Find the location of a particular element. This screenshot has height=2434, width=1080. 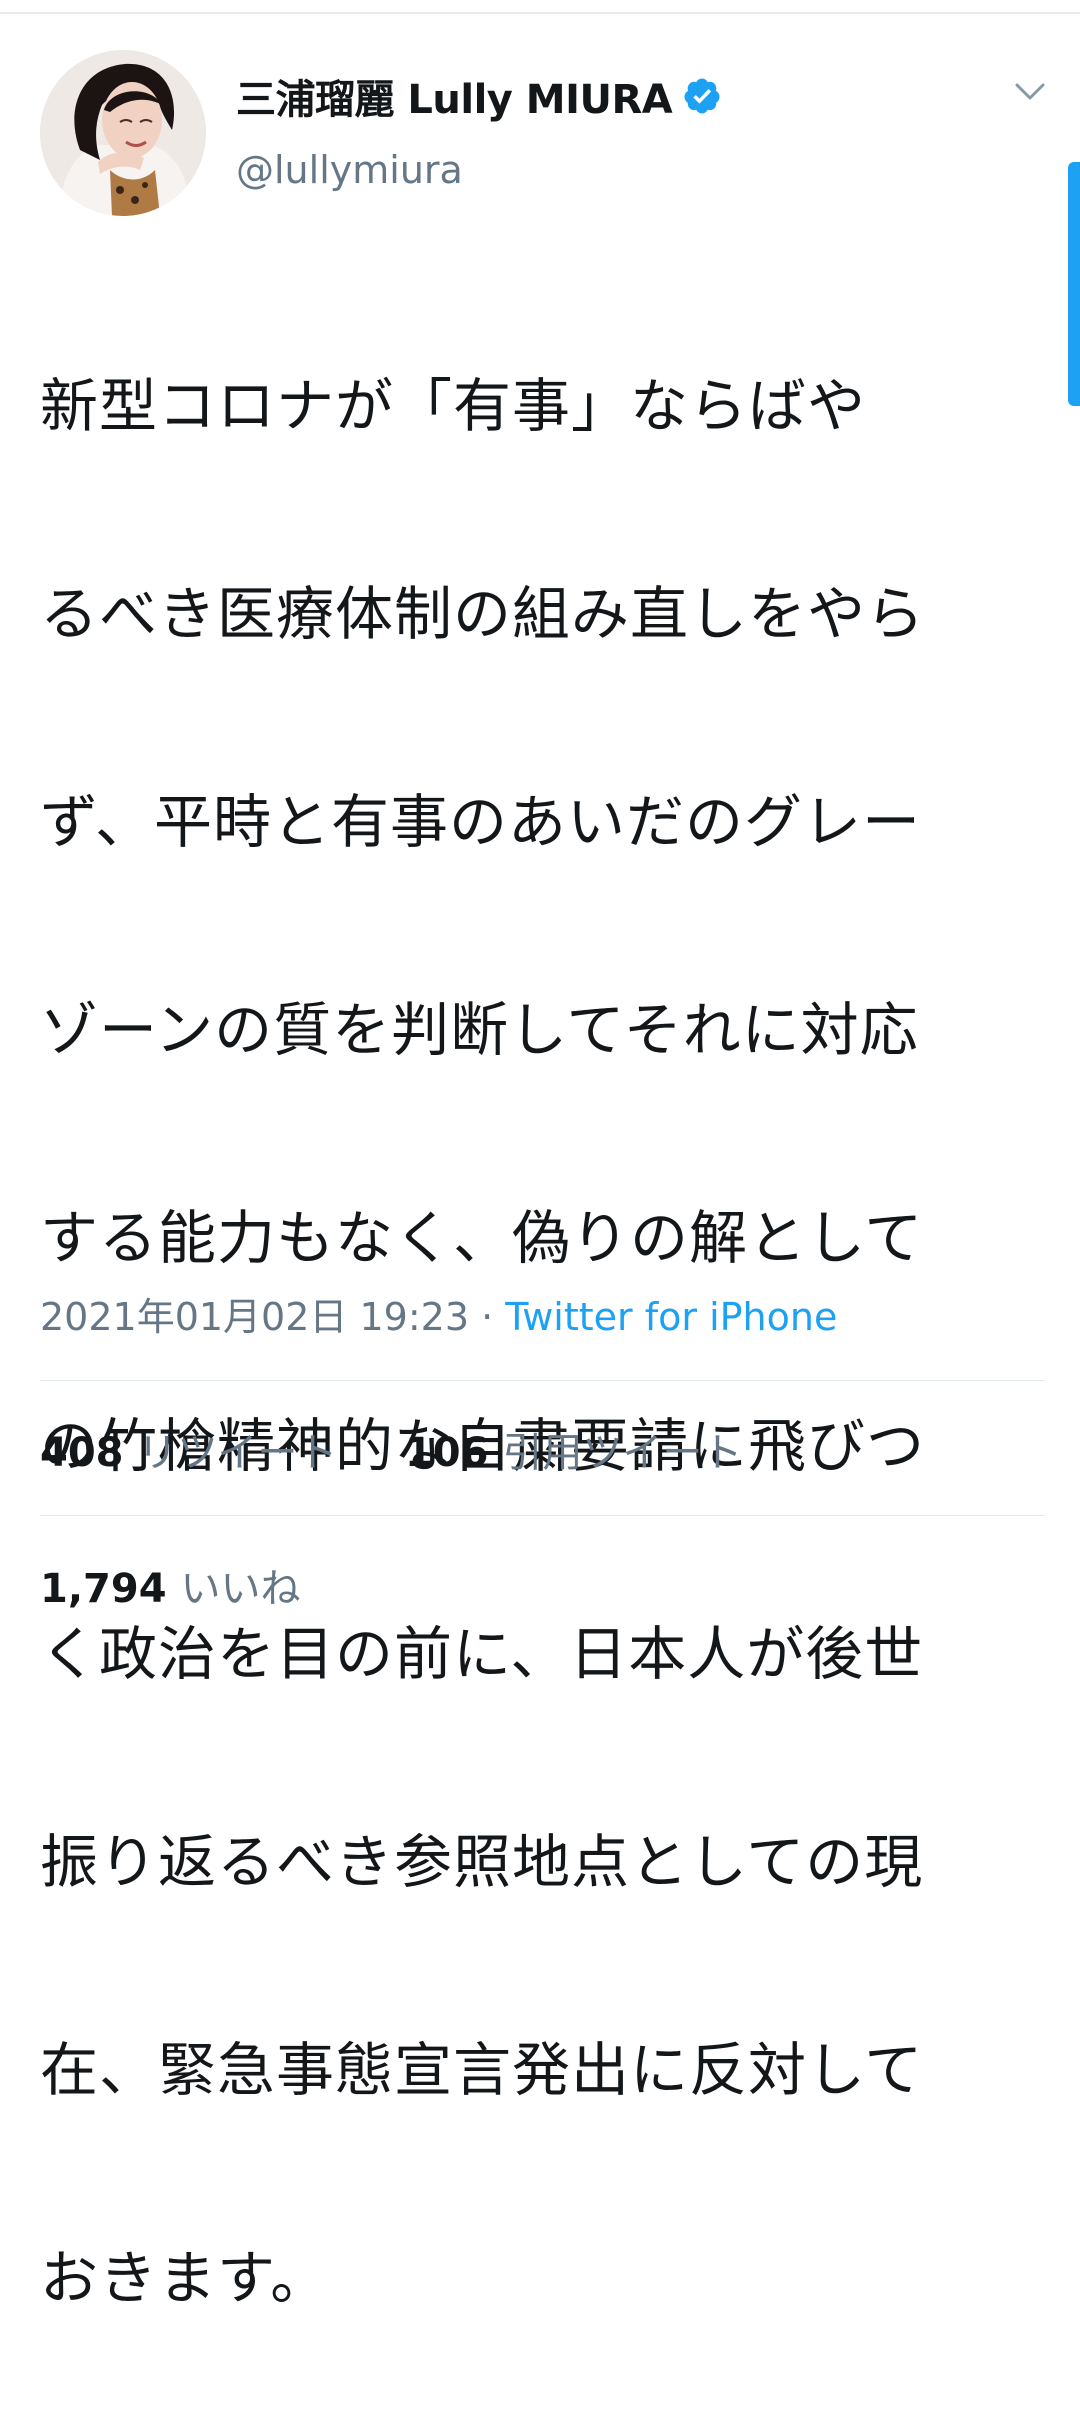

author-handle: @lullymiura is located at coordinates (349, 170).